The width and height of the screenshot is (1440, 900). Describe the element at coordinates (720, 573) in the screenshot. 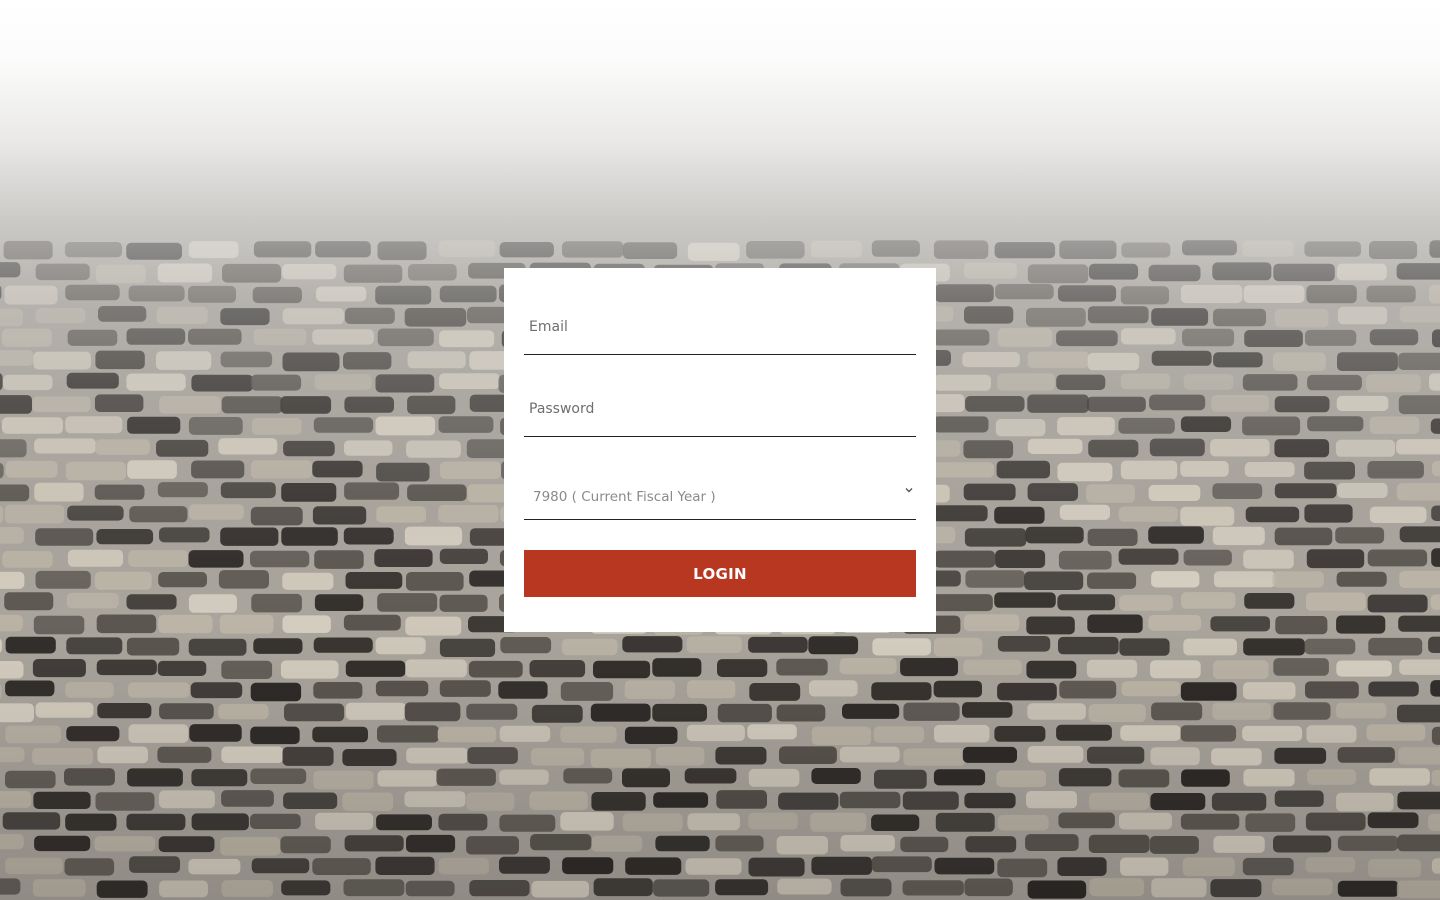

I see `login-button: LOGIN` at that location.